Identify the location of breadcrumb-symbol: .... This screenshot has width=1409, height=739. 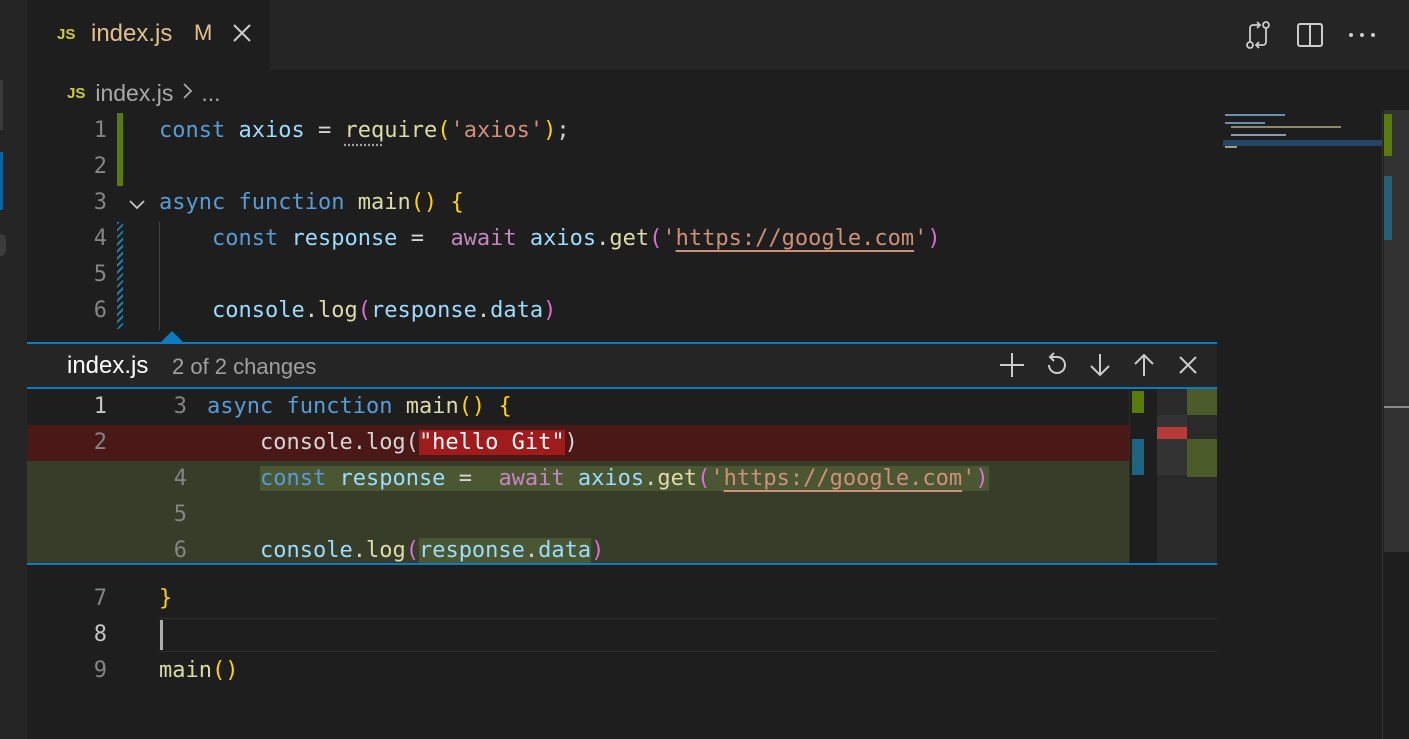
(210, 93).